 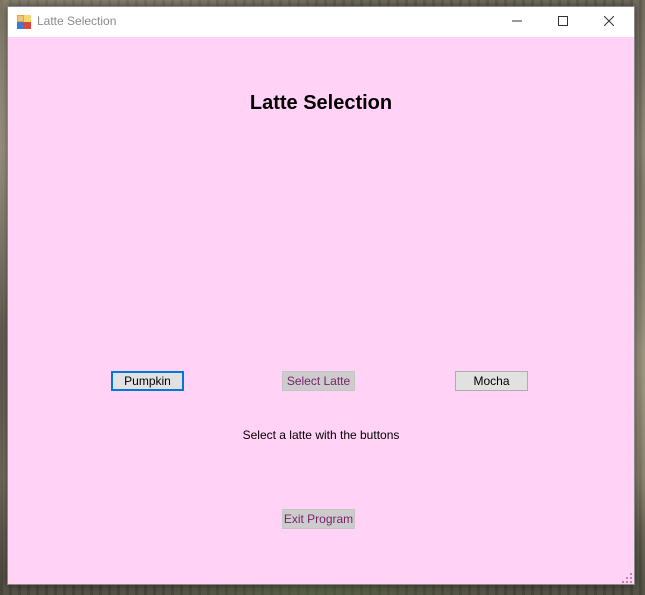 I want to click on close-icon, so click(x=609, y=22).